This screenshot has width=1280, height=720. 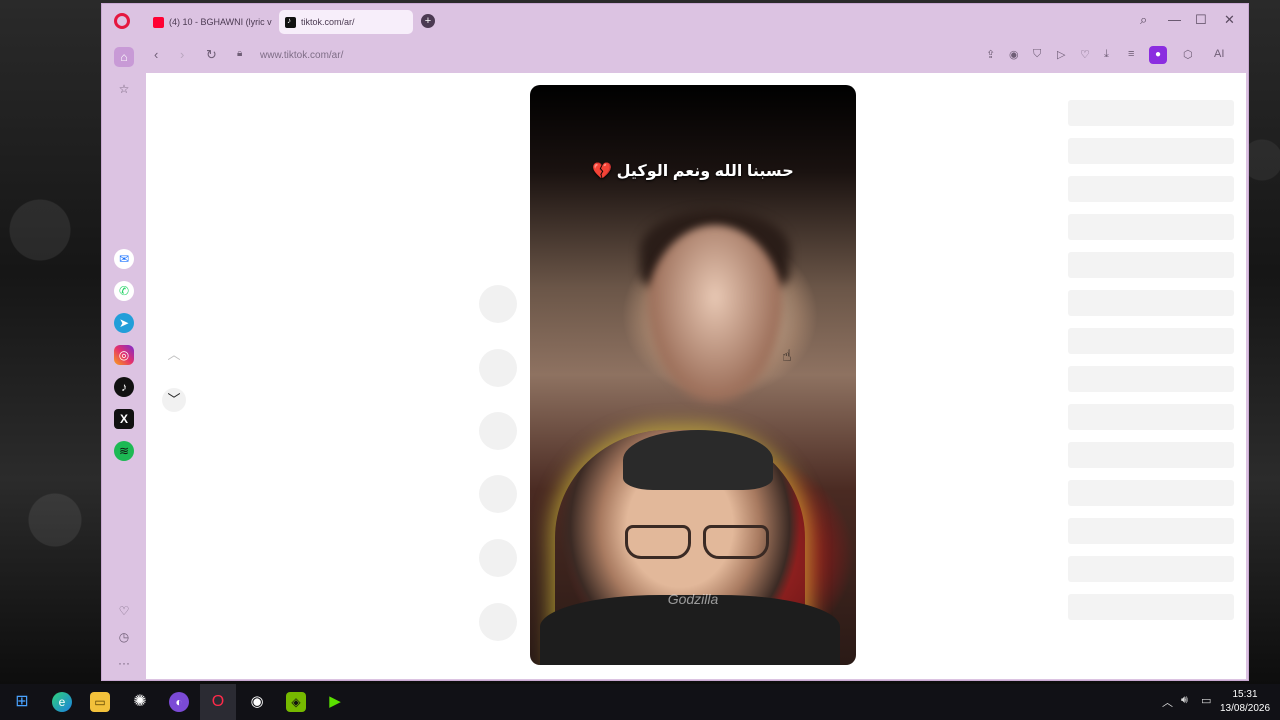 I want to click on overlay-glasses, so click(x=700, y=543).